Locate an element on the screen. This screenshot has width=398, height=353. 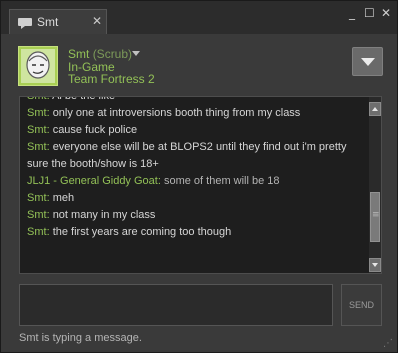
scroll-down-icon is located at coordinates (375, 265).